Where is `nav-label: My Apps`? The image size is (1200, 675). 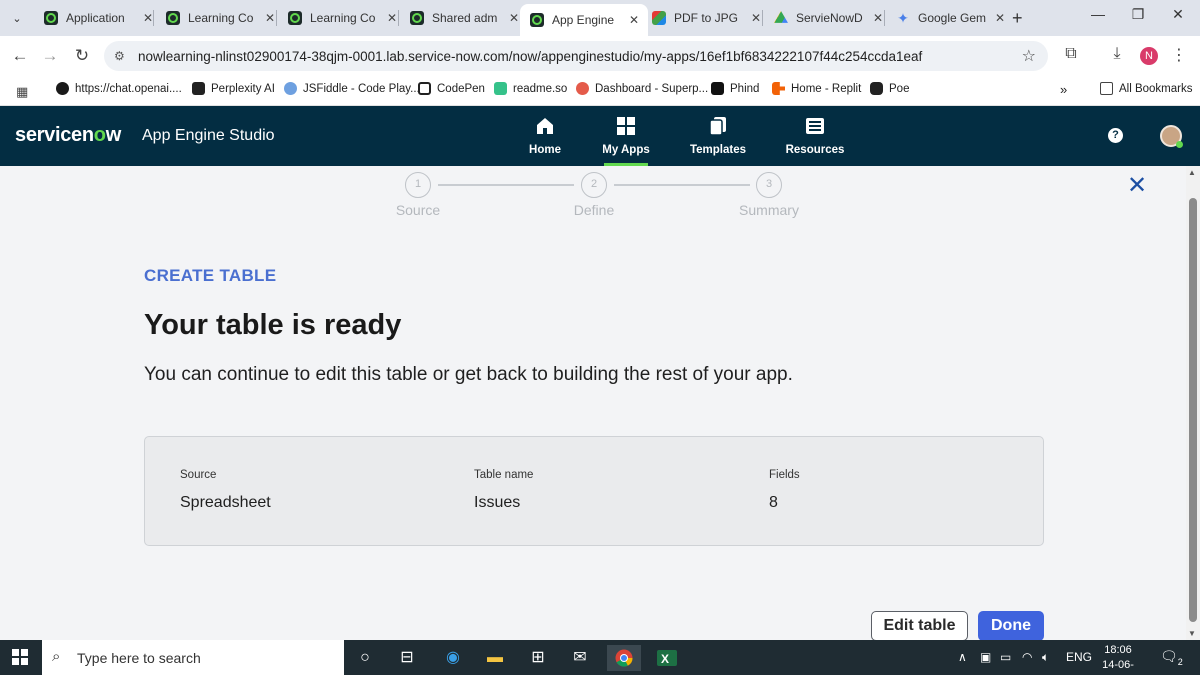 nav-label: My Apps is located at coordinates (626, 150).